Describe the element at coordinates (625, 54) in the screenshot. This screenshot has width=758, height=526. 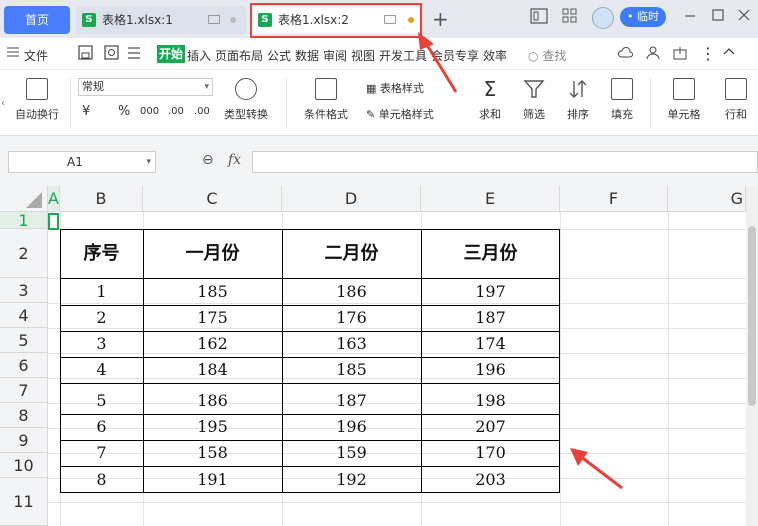
I see `cloud-icon` at that location.